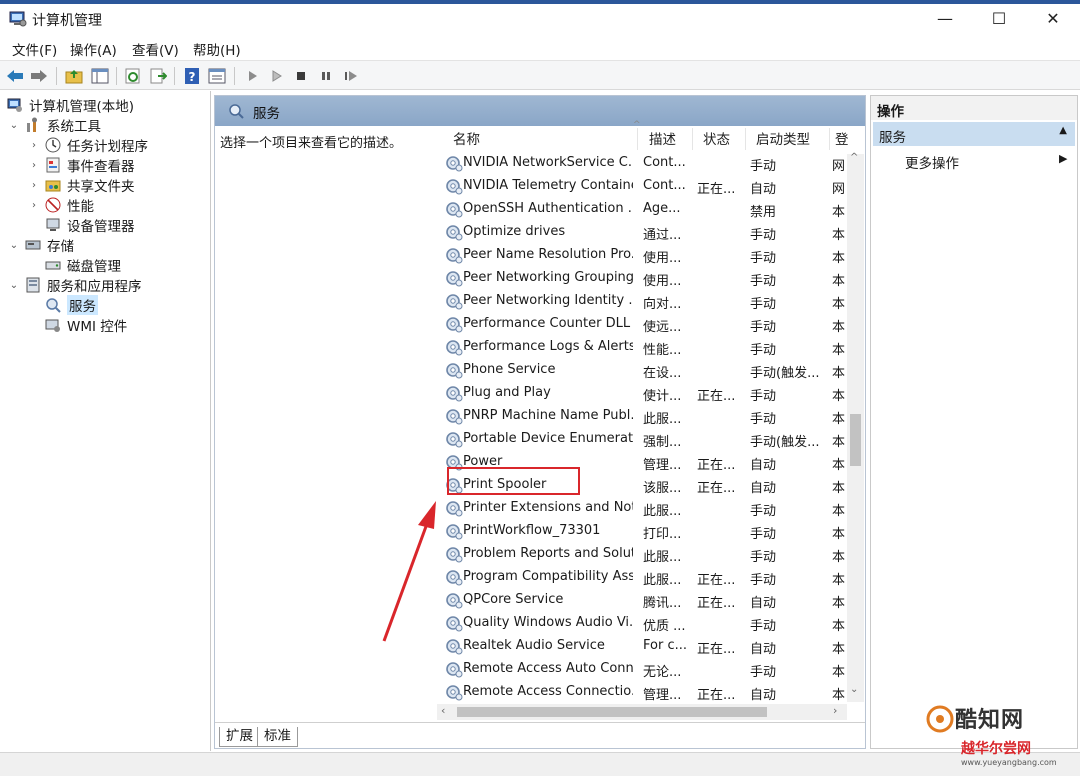 This screenshot has width=1080, height=776. I want to click on column-header-name: 名称, so click(466, 138).